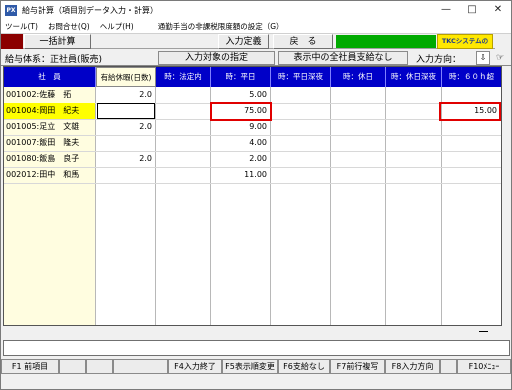 The width and height of the screenshot is (512, 390). What do you see at coordinates (49, 111) in the screenshot?
I see `employee-name-selected: 001004:岡田 紀夫` at bounding box center [49, 111].